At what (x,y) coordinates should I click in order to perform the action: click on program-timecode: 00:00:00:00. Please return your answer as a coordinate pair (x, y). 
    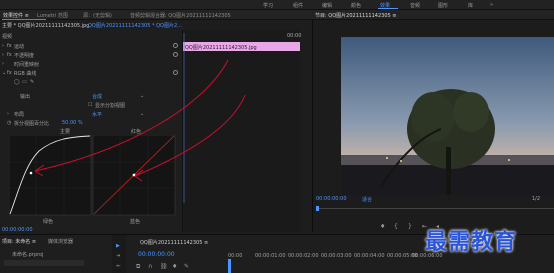
    Looking at the image, I should click on (331, 199).